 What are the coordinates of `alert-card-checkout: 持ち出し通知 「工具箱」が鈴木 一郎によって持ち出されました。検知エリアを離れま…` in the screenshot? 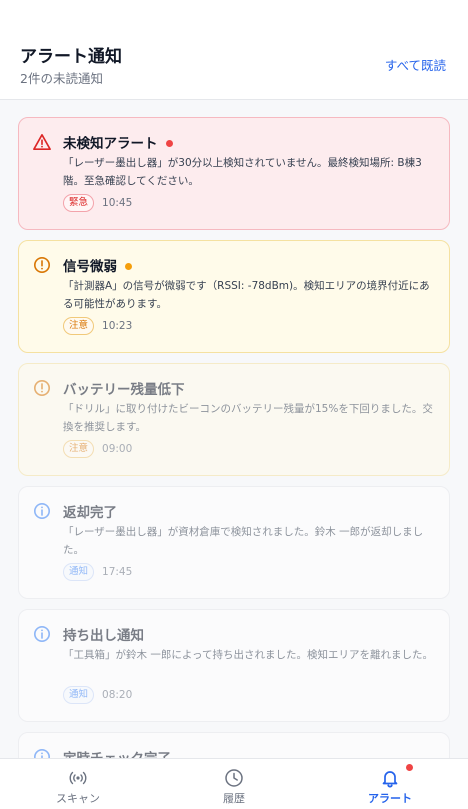 It's located at (234, 665).